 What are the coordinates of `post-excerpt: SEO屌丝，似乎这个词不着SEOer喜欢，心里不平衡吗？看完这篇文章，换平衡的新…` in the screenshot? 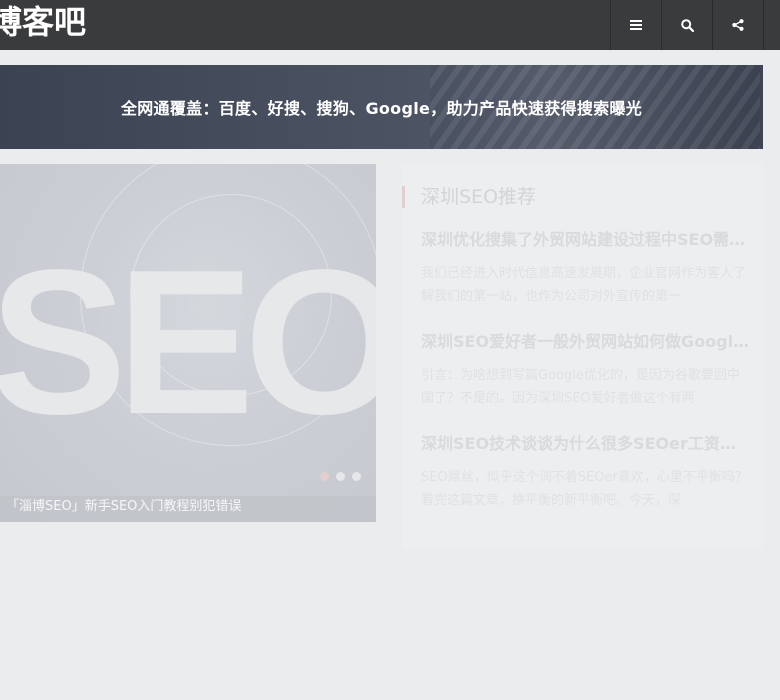 It's located at (584, 489).